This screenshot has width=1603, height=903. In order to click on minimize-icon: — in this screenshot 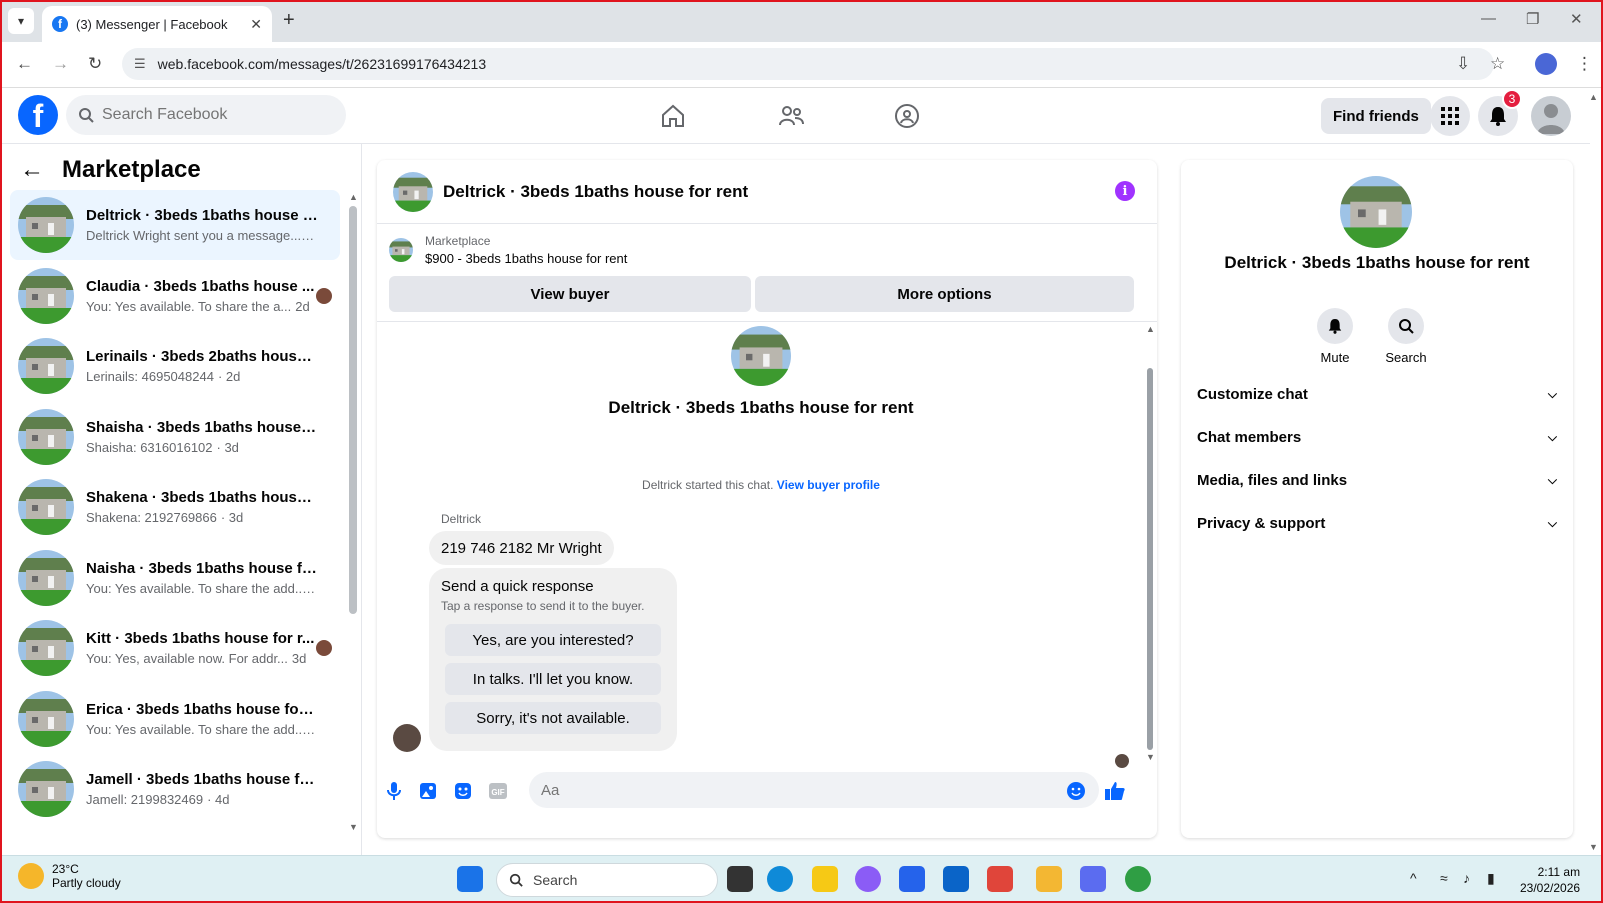, I will do `click(1488, 18)`.